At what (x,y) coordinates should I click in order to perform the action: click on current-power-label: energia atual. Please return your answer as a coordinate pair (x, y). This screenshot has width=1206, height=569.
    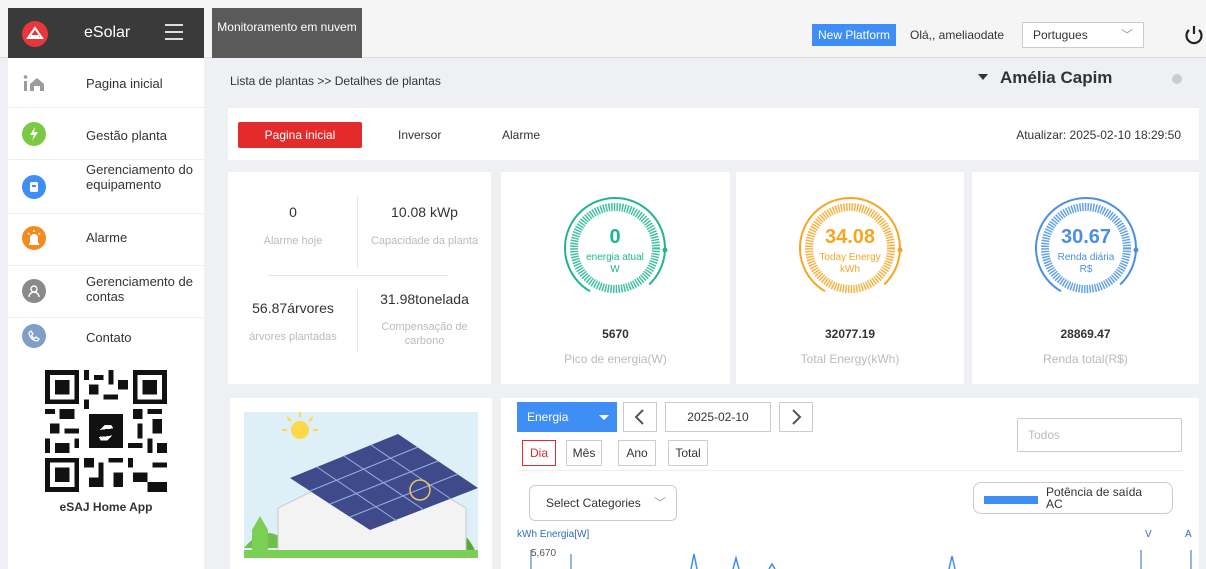
    Looking at the image, I should click on (615, 257).